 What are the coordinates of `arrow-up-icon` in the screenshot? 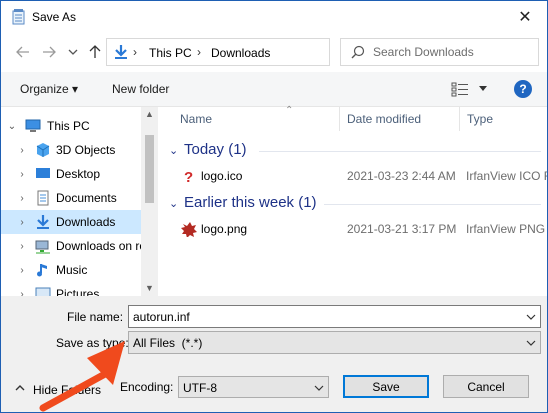 It's located at (95, 51).